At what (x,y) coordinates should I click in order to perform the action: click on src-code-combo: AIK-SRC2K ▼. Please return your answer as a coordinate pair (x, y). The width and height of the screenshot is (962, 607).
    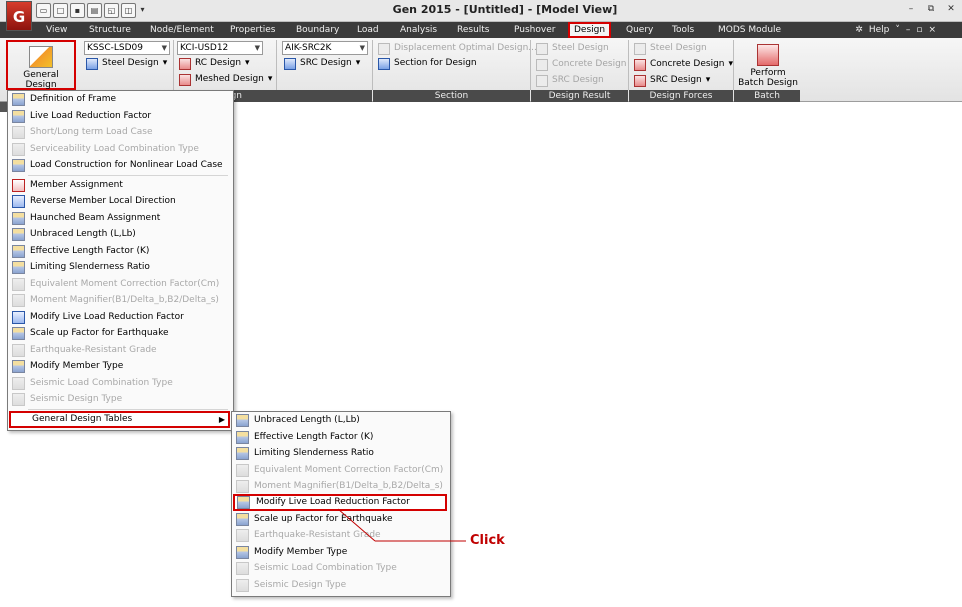
    Looking at the image, I should click on (325, 48).